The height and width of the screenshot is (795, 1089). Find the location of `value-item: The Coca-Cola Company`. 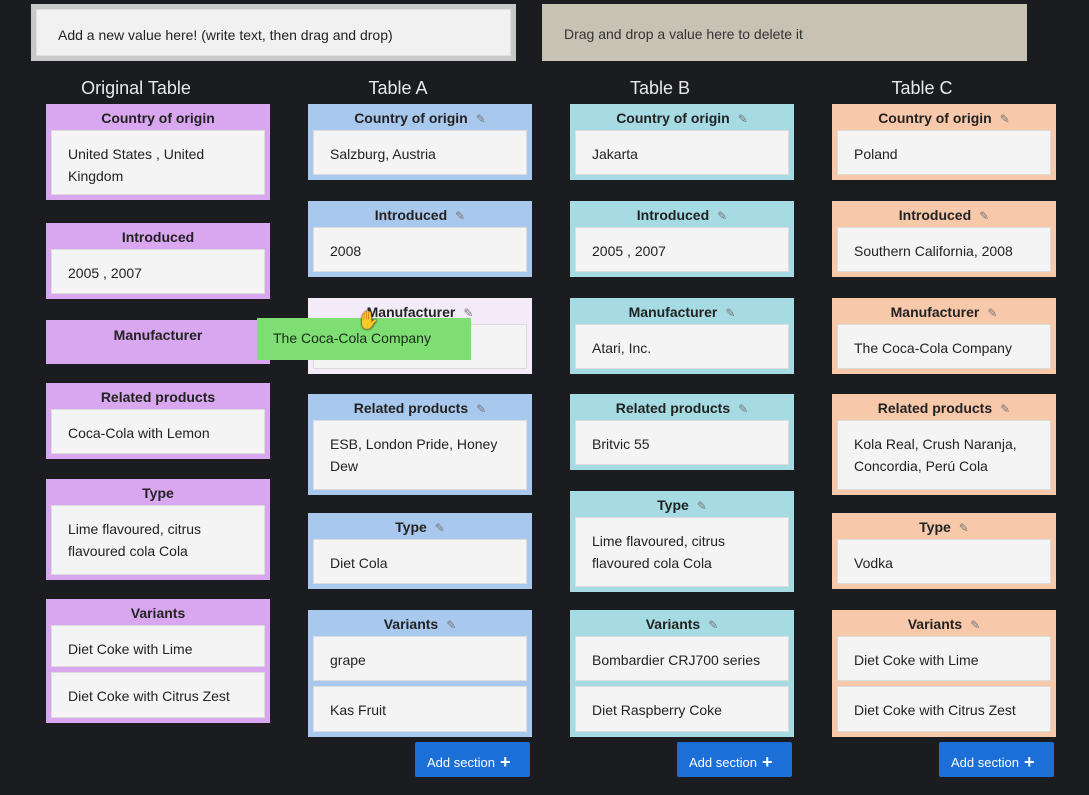

value-item: The Coca-Cola Company is located at coordinates (944, 346).